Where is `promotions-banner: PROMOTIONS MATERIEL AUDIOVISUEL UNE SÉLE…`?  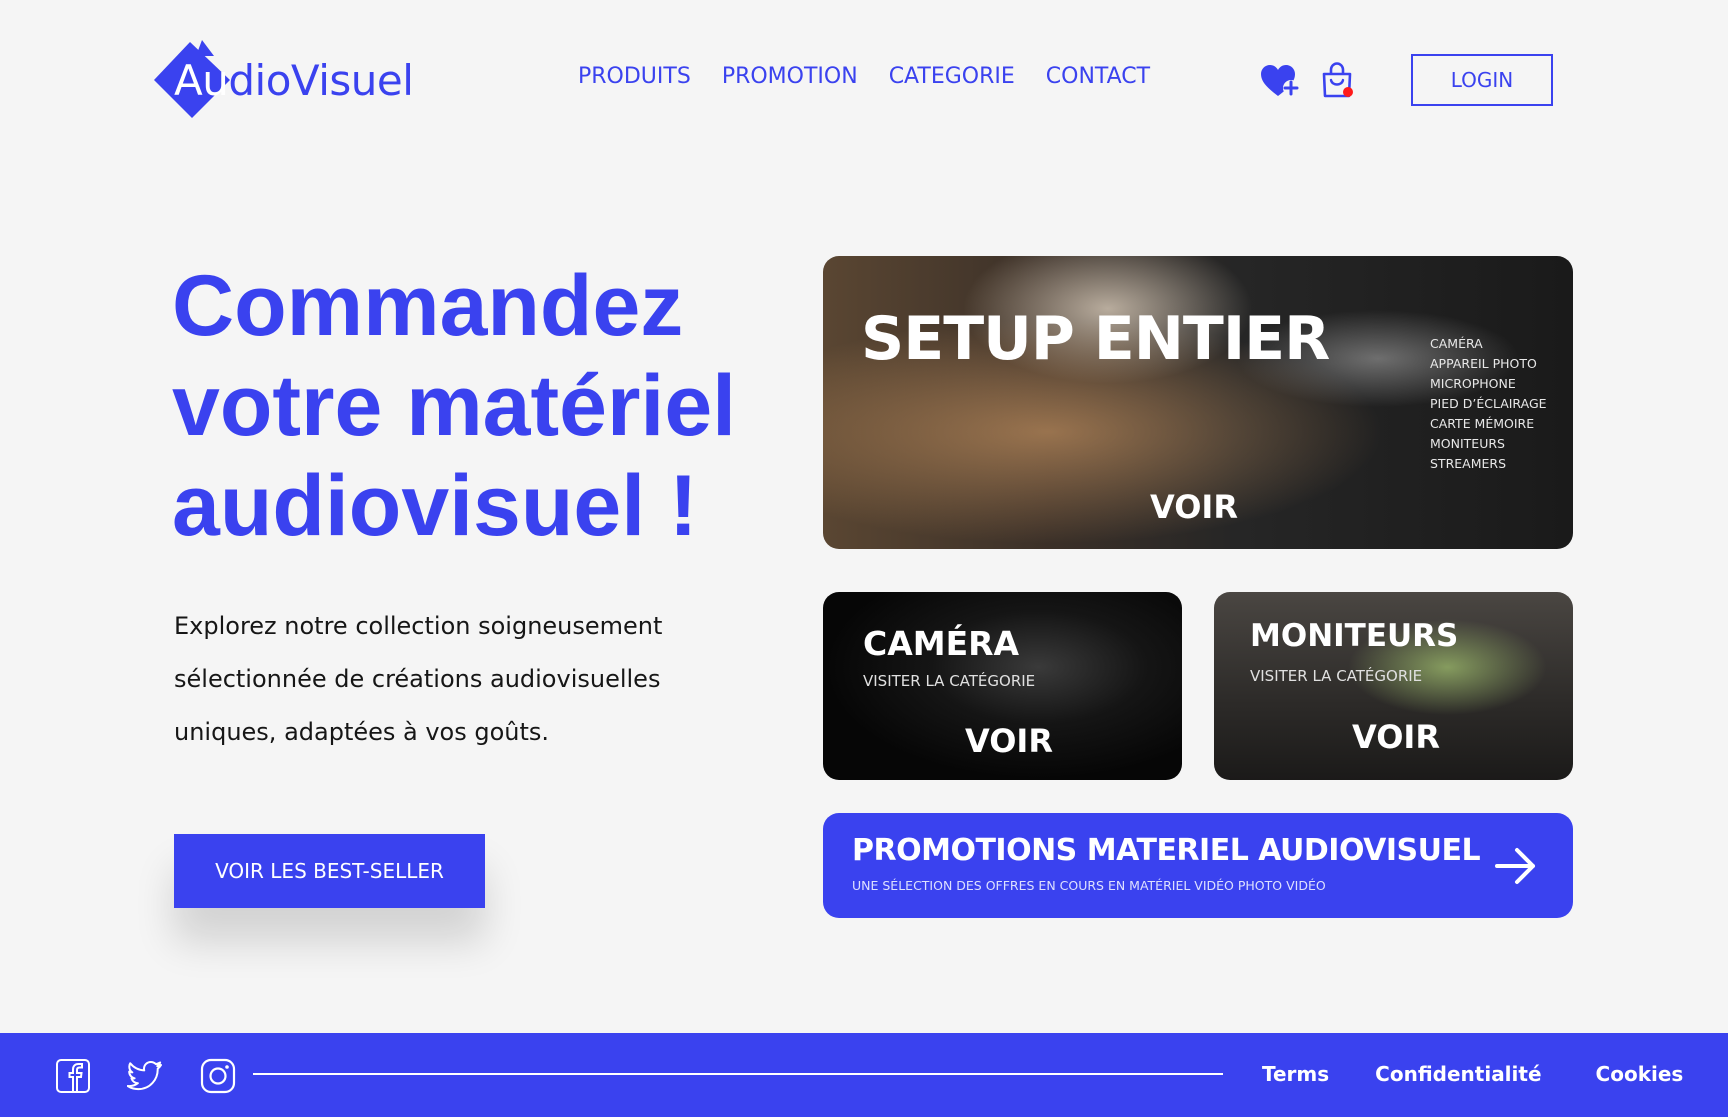
promotions-banner: PROMOTIONS MATERIEL AUDIOVISUEL UNE SÉLE… is located at coordinates (1198, 865).